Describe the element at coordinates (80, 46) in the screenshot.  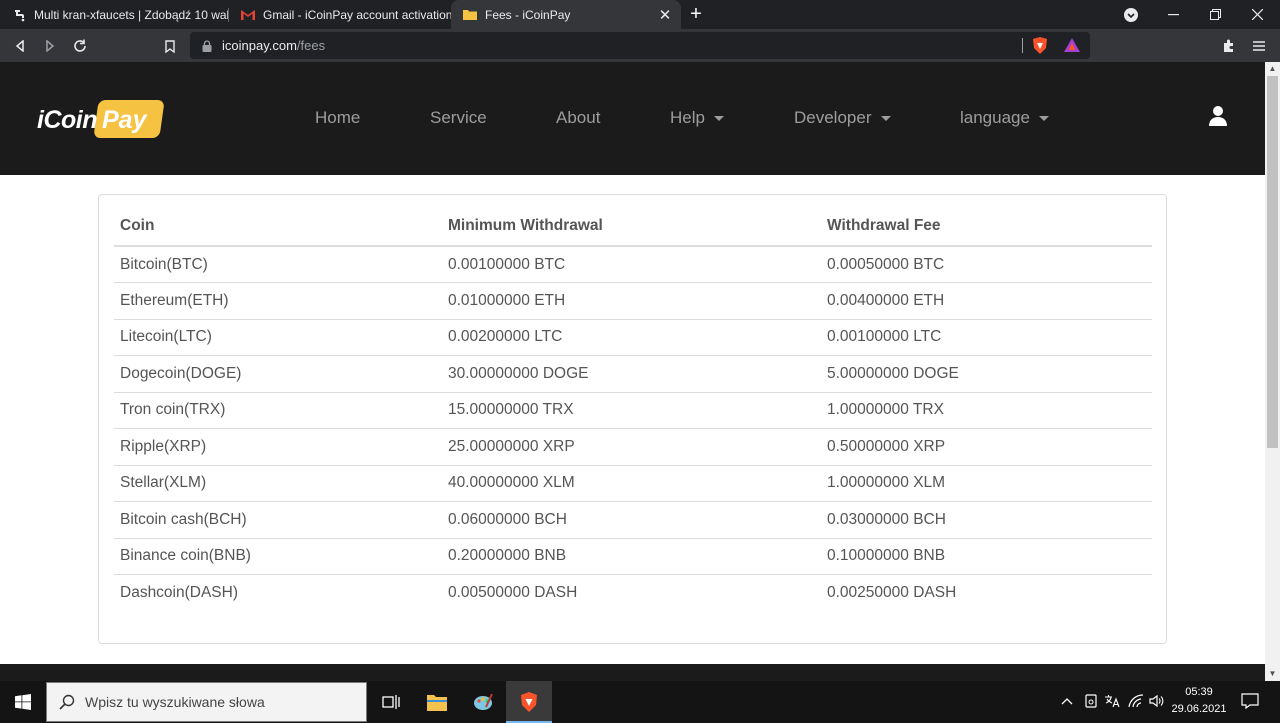
I see `reload-icon` at that location.